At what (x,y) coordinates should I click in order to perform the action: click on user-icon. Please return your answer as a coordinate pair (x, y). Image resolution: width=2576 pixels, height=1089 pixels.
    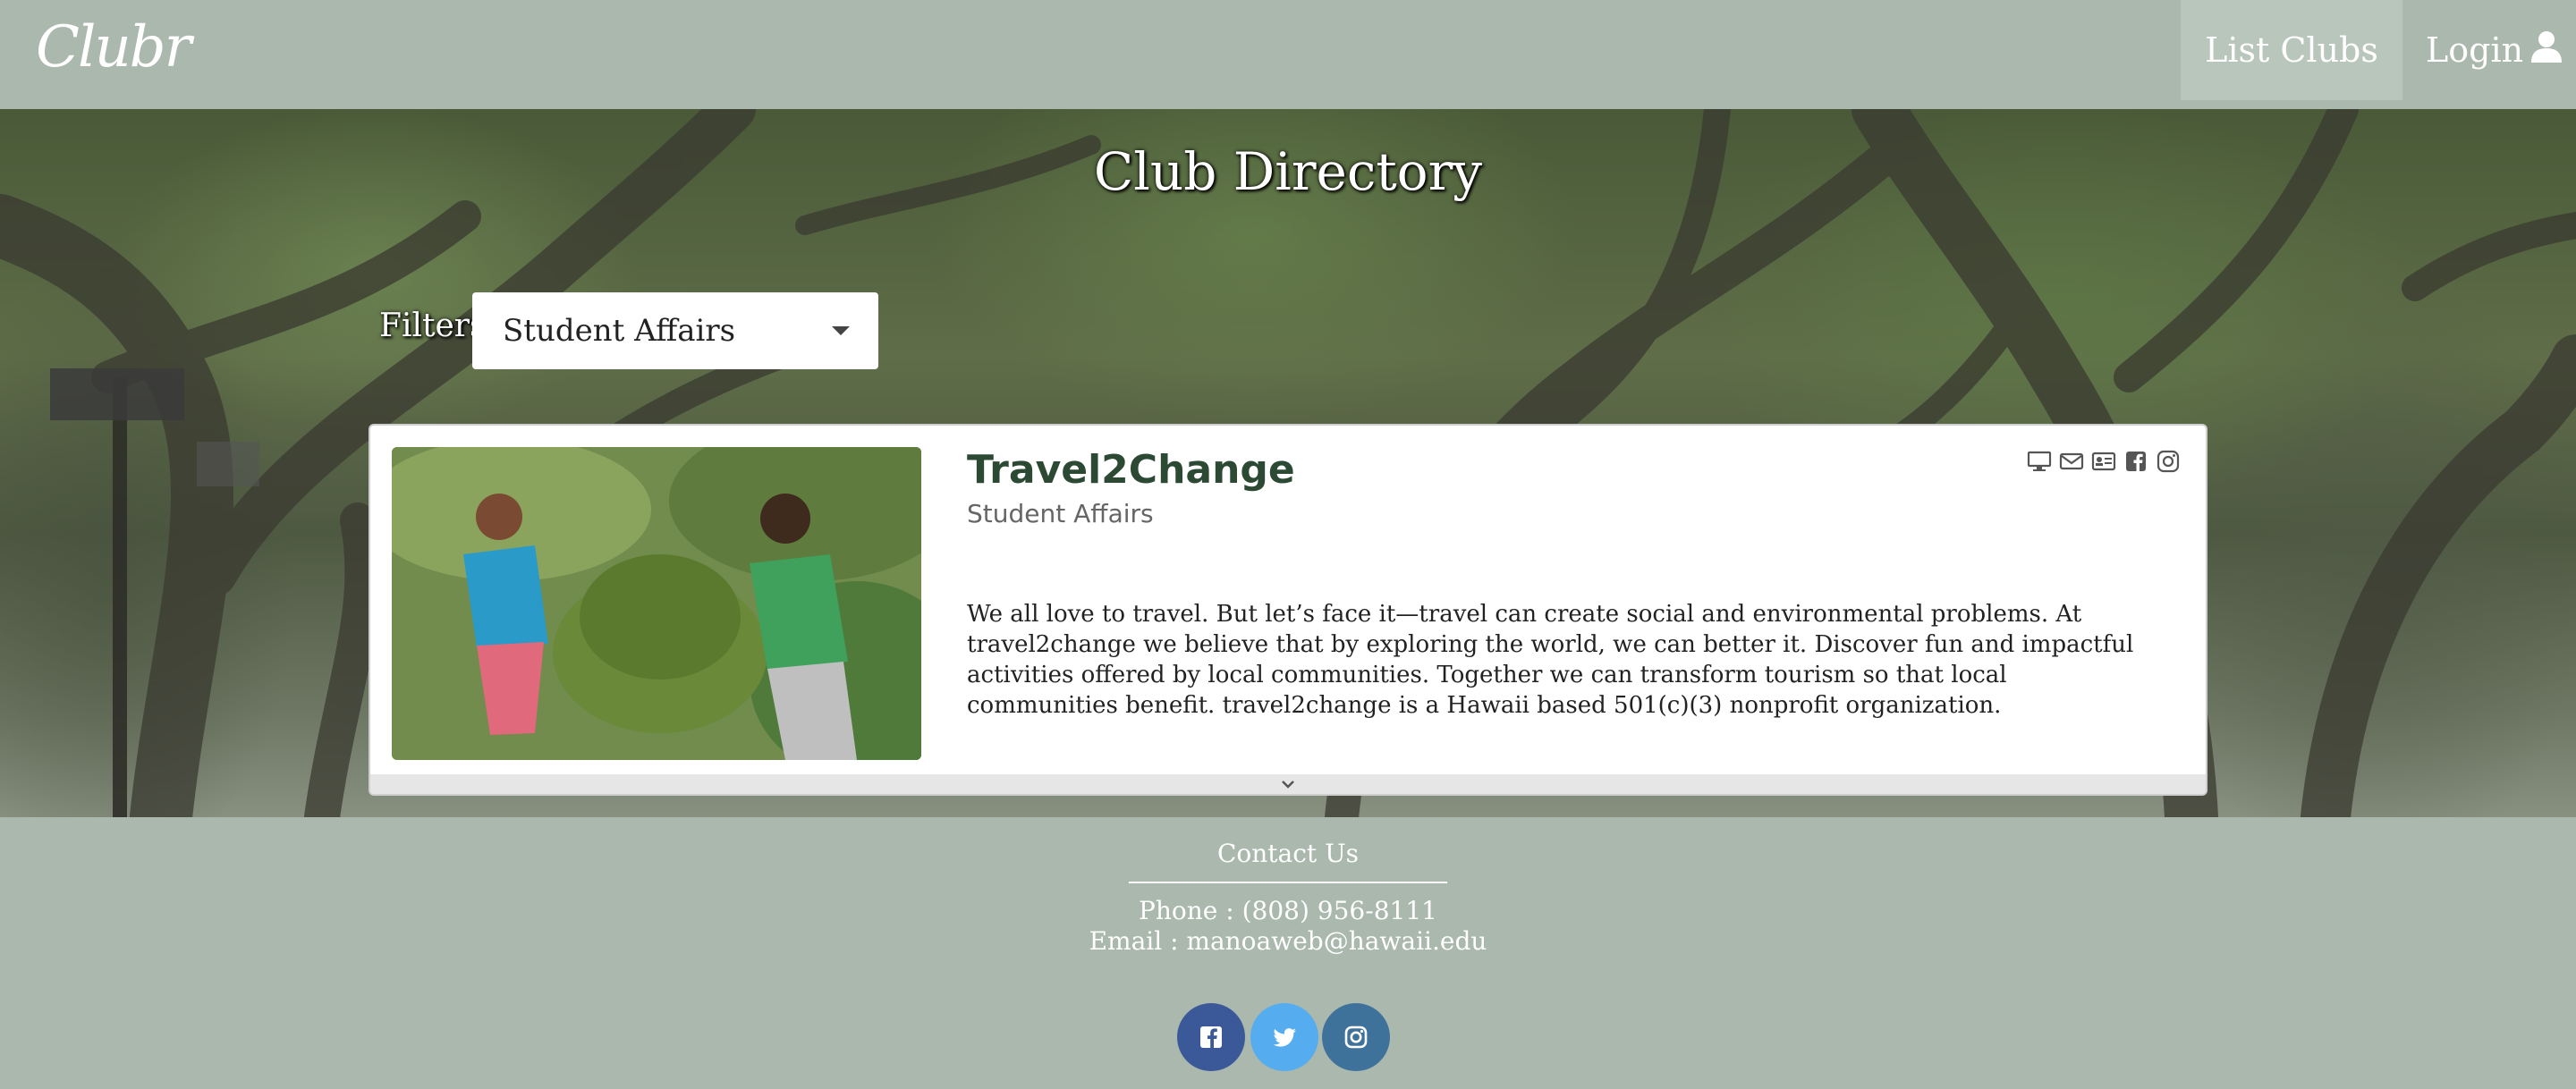
    Looking at the image, I should click on (2546, 50).